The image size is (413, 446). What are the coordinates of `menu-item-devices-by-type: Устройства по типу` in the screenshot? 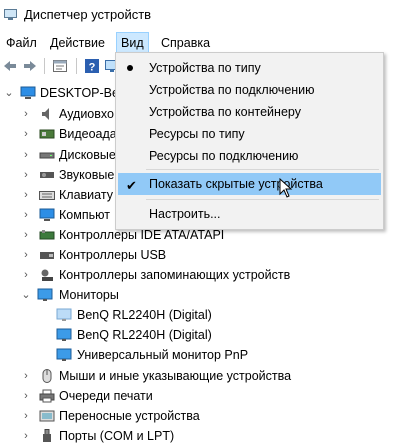 It's located at (249, 68).